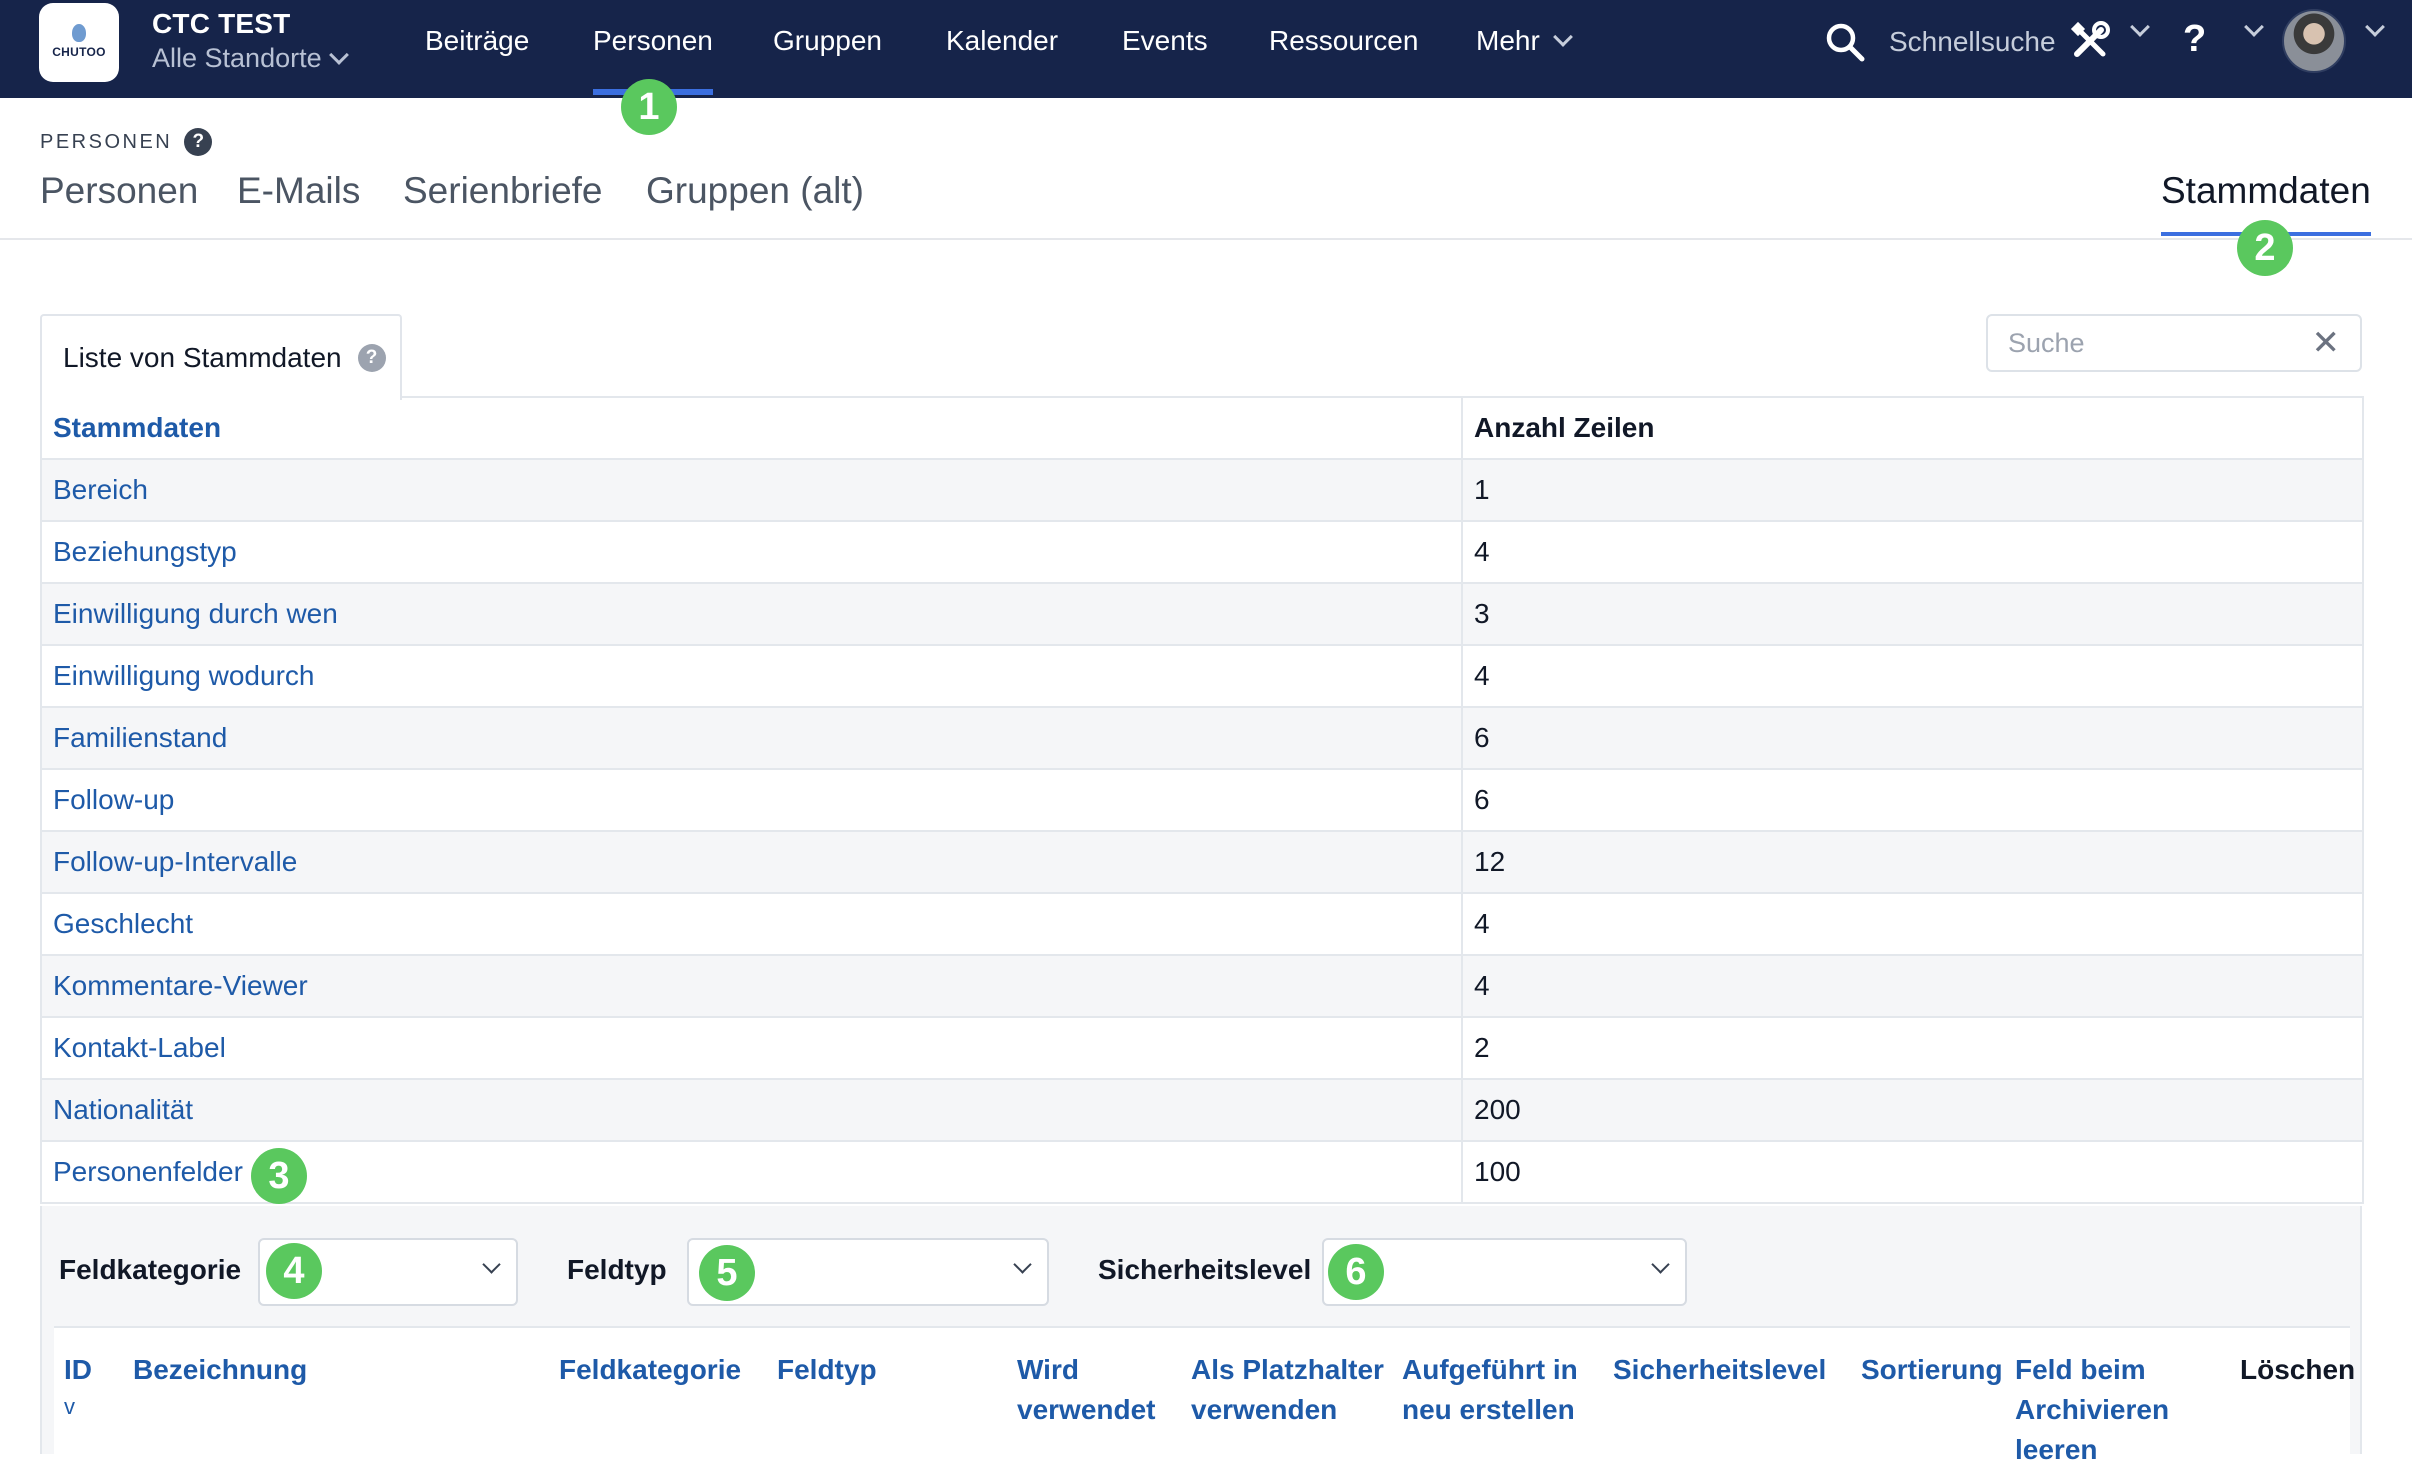 This screenshot has height=1470, width=2412. Describe the element at coordinates (1343, 41) in the screenshot. I see `nav-item-ressourcen: Ressourcen` at that location.